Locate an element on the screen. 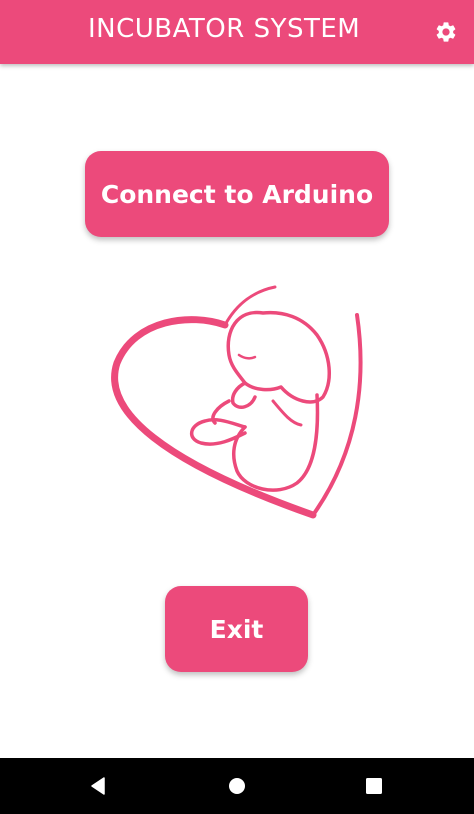 The width and height of the screenshot is (474, 814). back-triangle-icon is located at coordinates (98, 786).